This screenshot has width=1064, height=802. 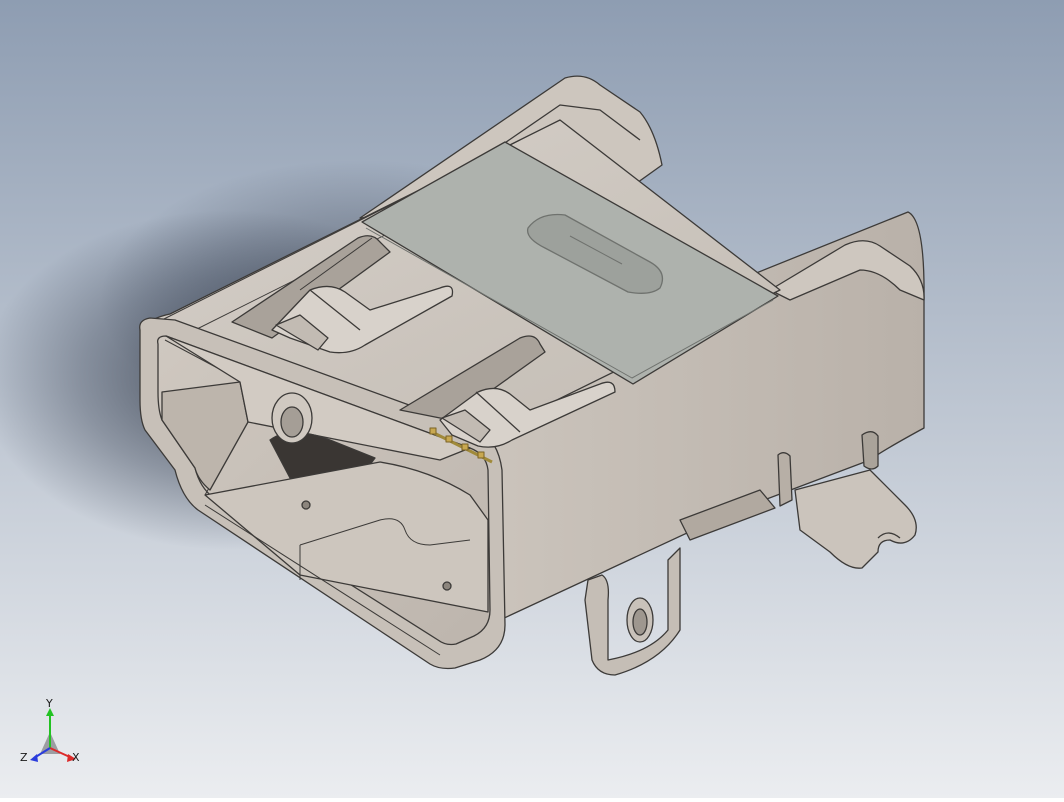 I want to click on side-slot, so click(x=785, y=479).